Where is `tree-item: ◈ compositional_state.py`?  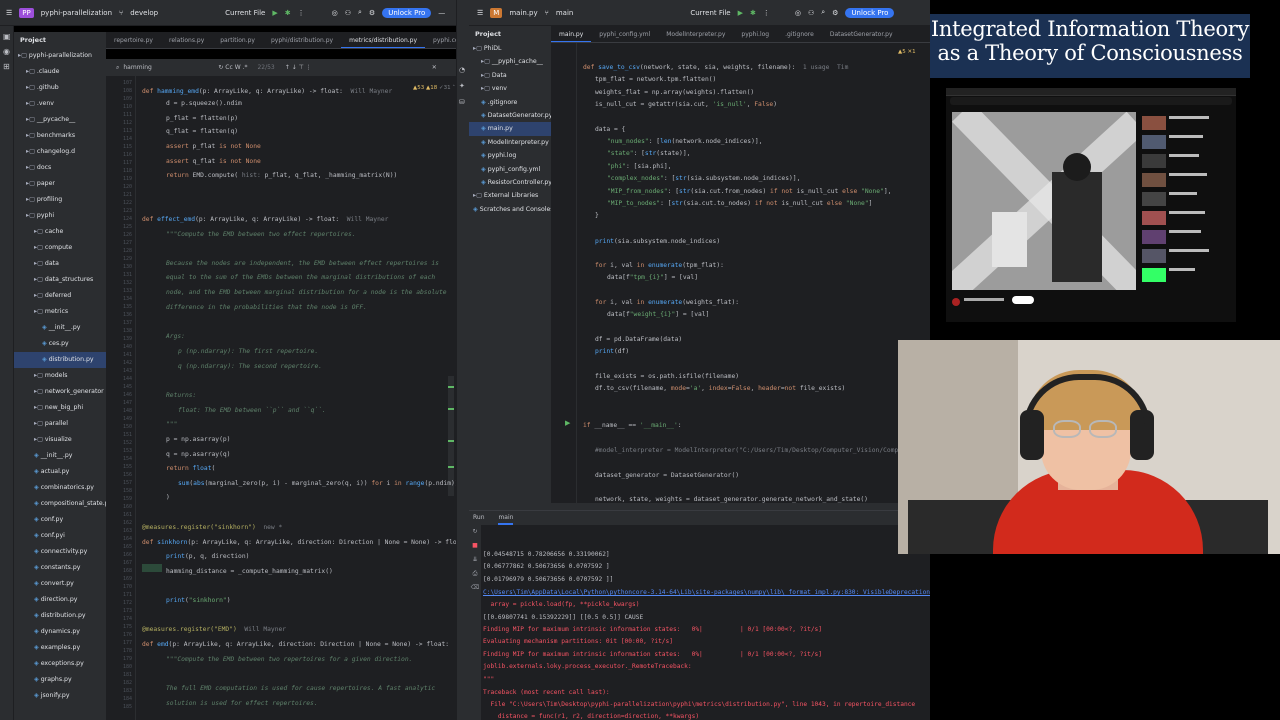 tree-item: ◈ compositional_state.py is located at coordinates (60, 504).